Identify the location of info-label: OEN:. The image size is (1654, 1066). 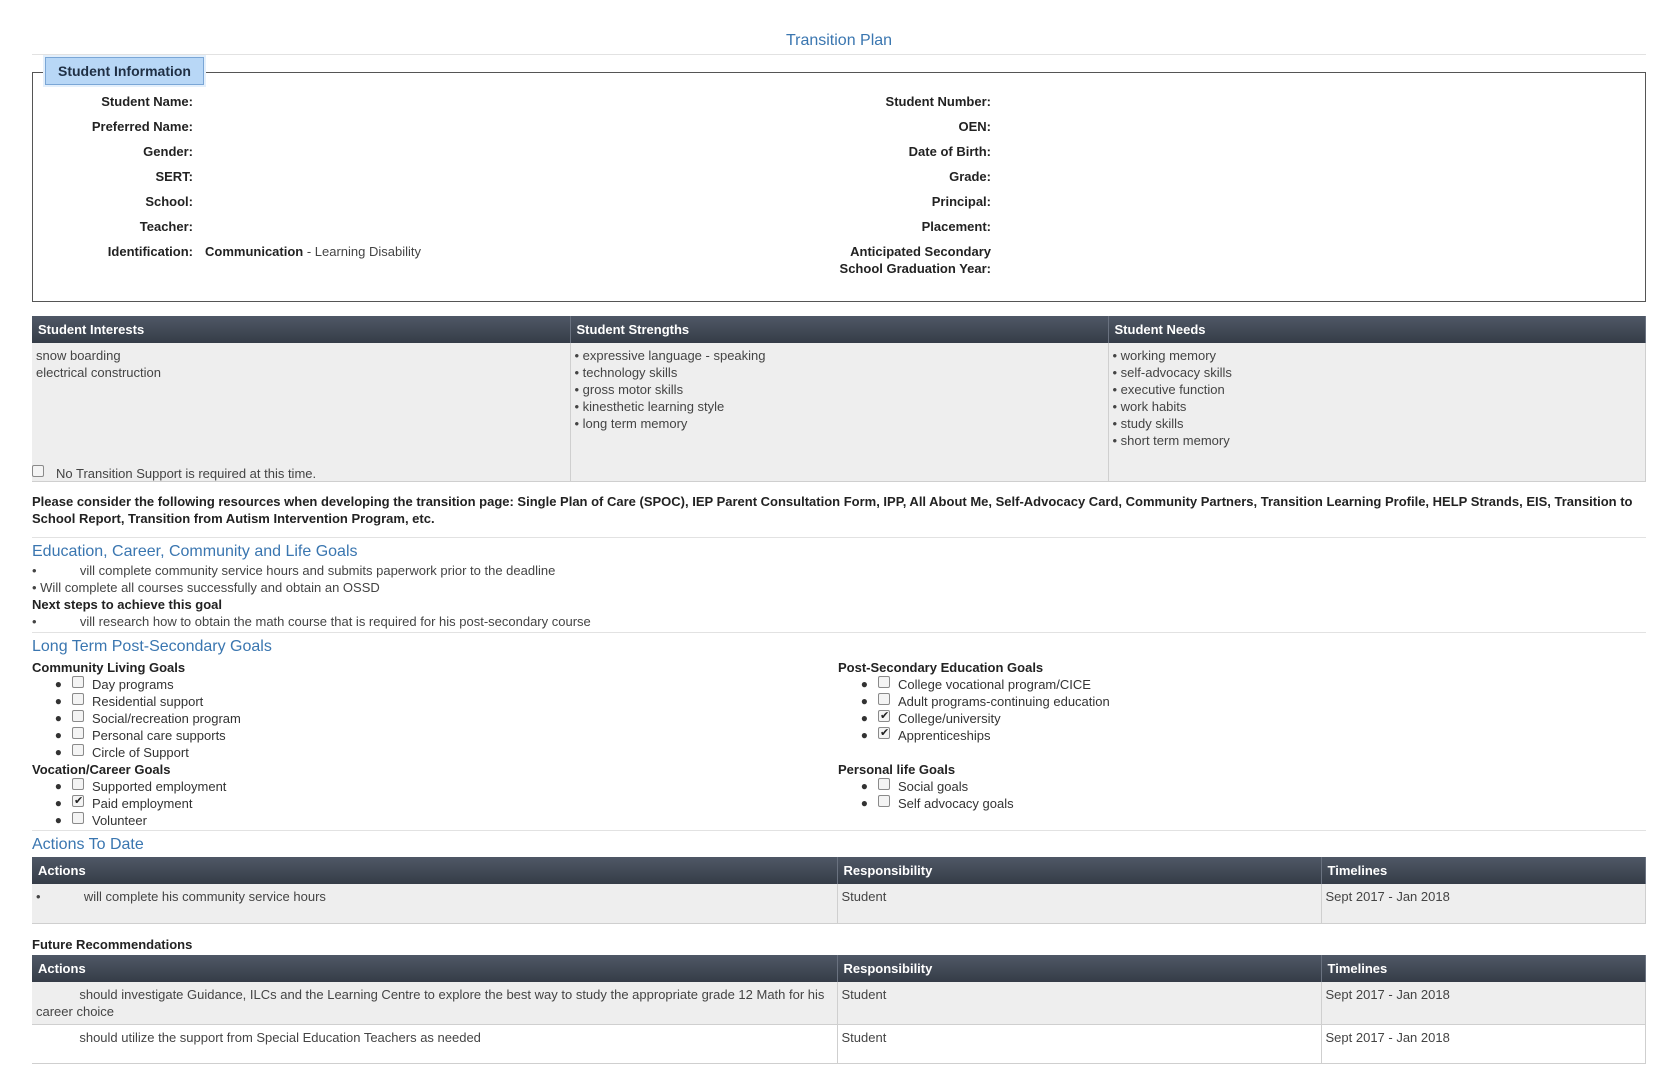
(975, 126).